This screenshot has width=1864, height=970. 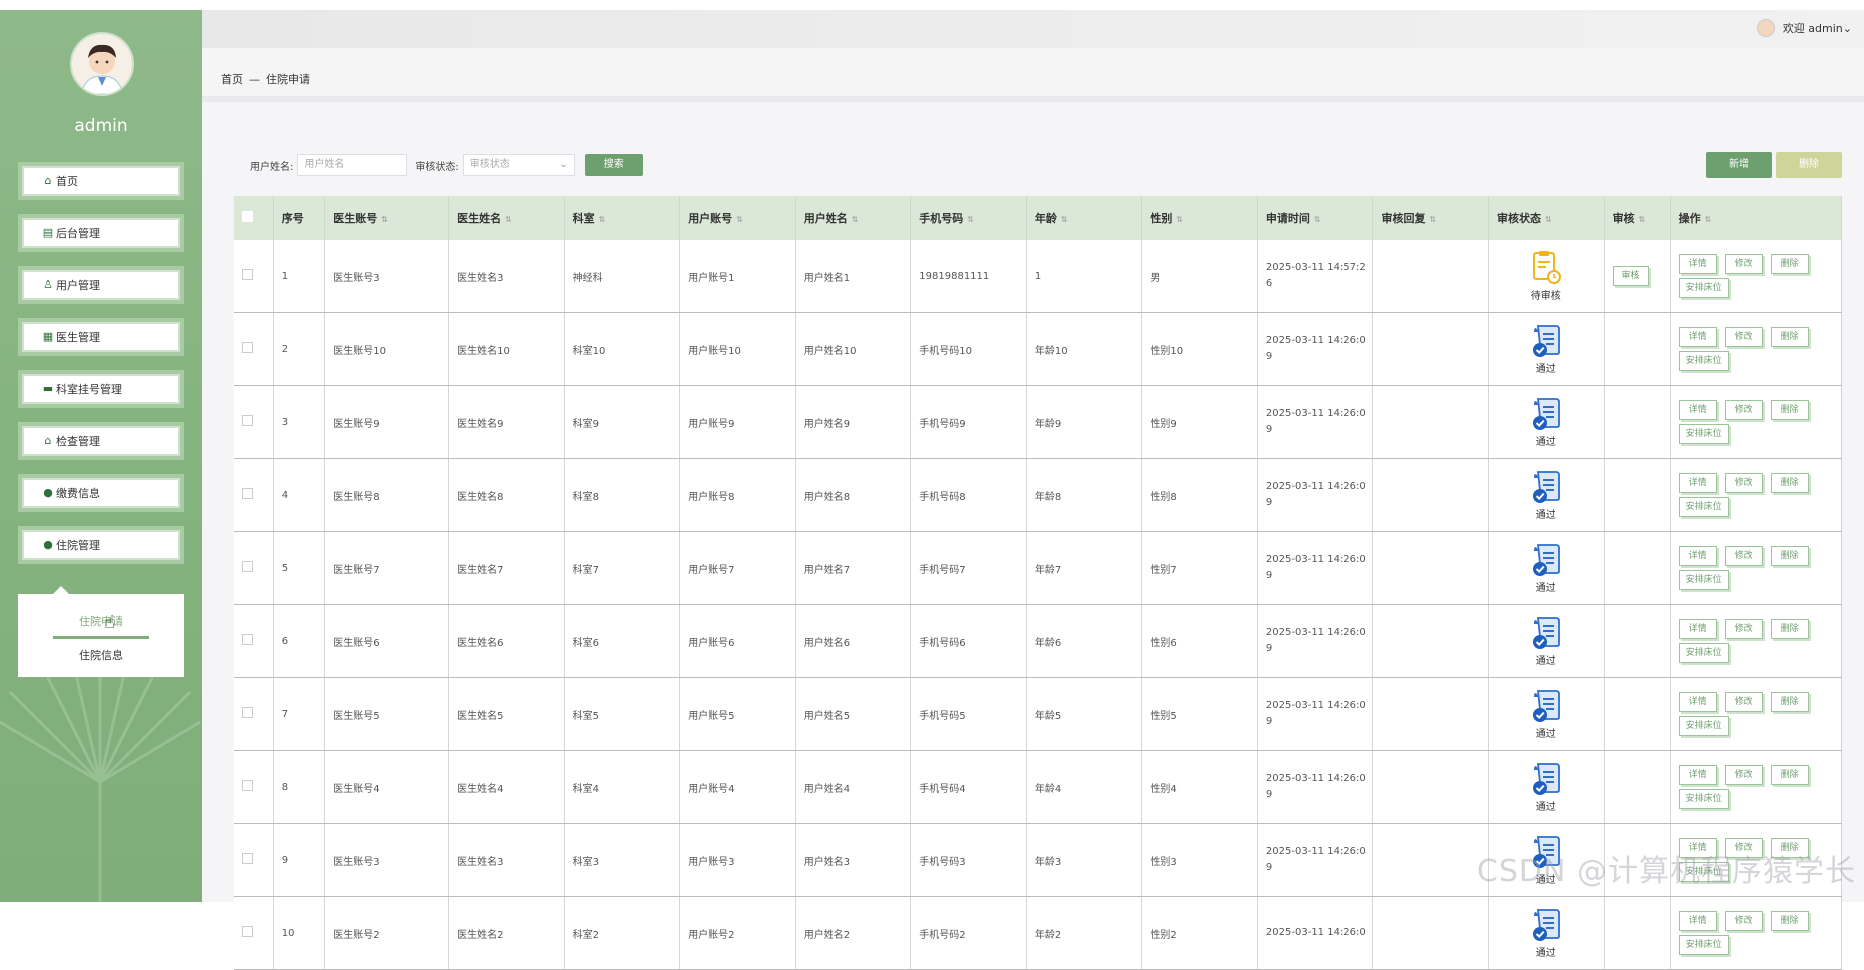 I want to click on column-header: 审核状态 ⇅, so click(x=1546, y=218).